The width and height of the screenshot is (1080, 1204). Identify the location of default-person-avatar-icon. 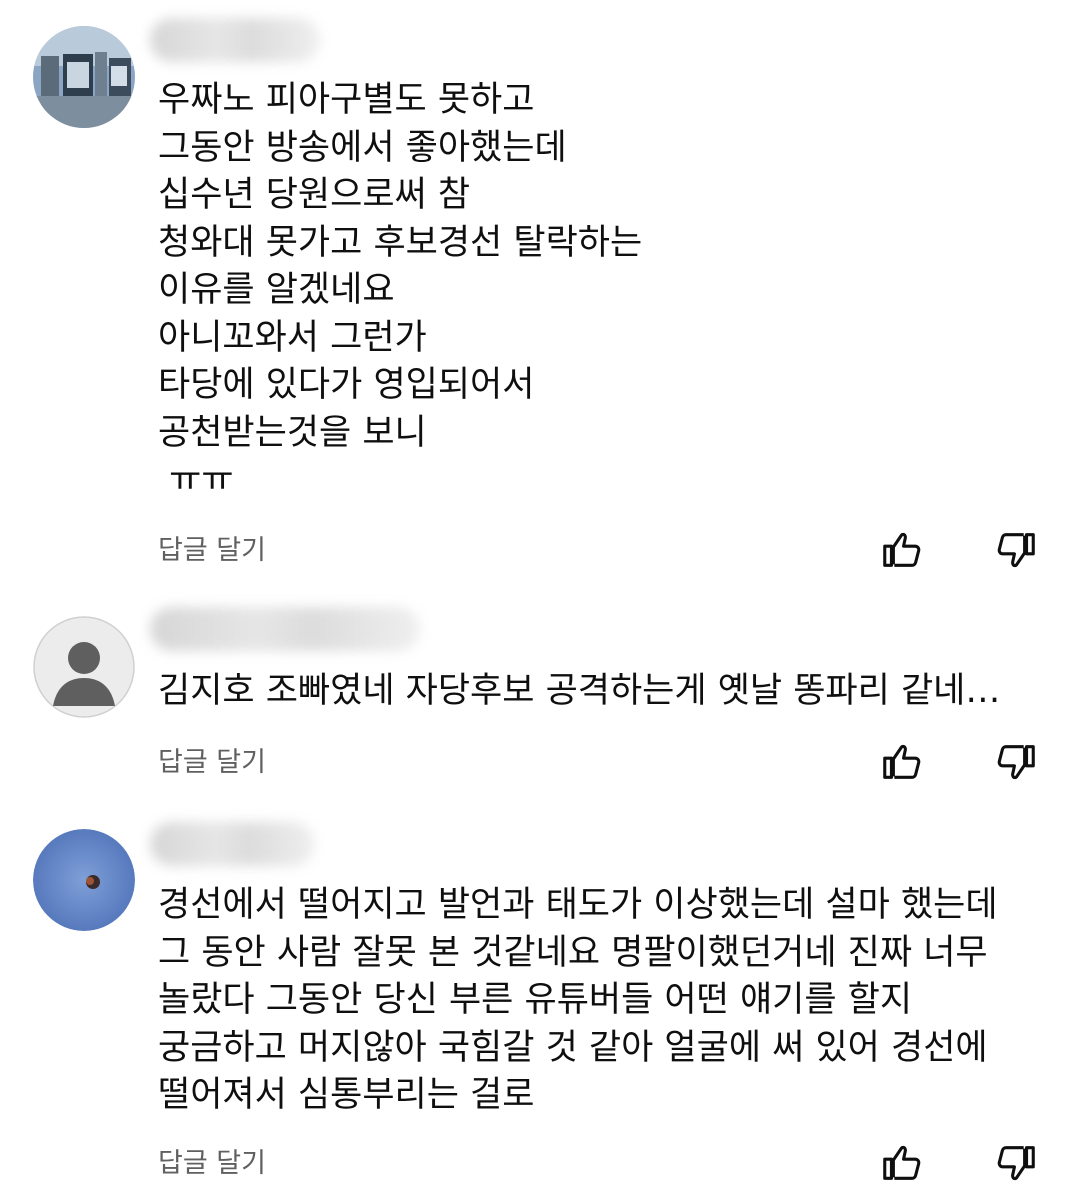
(84, 667).